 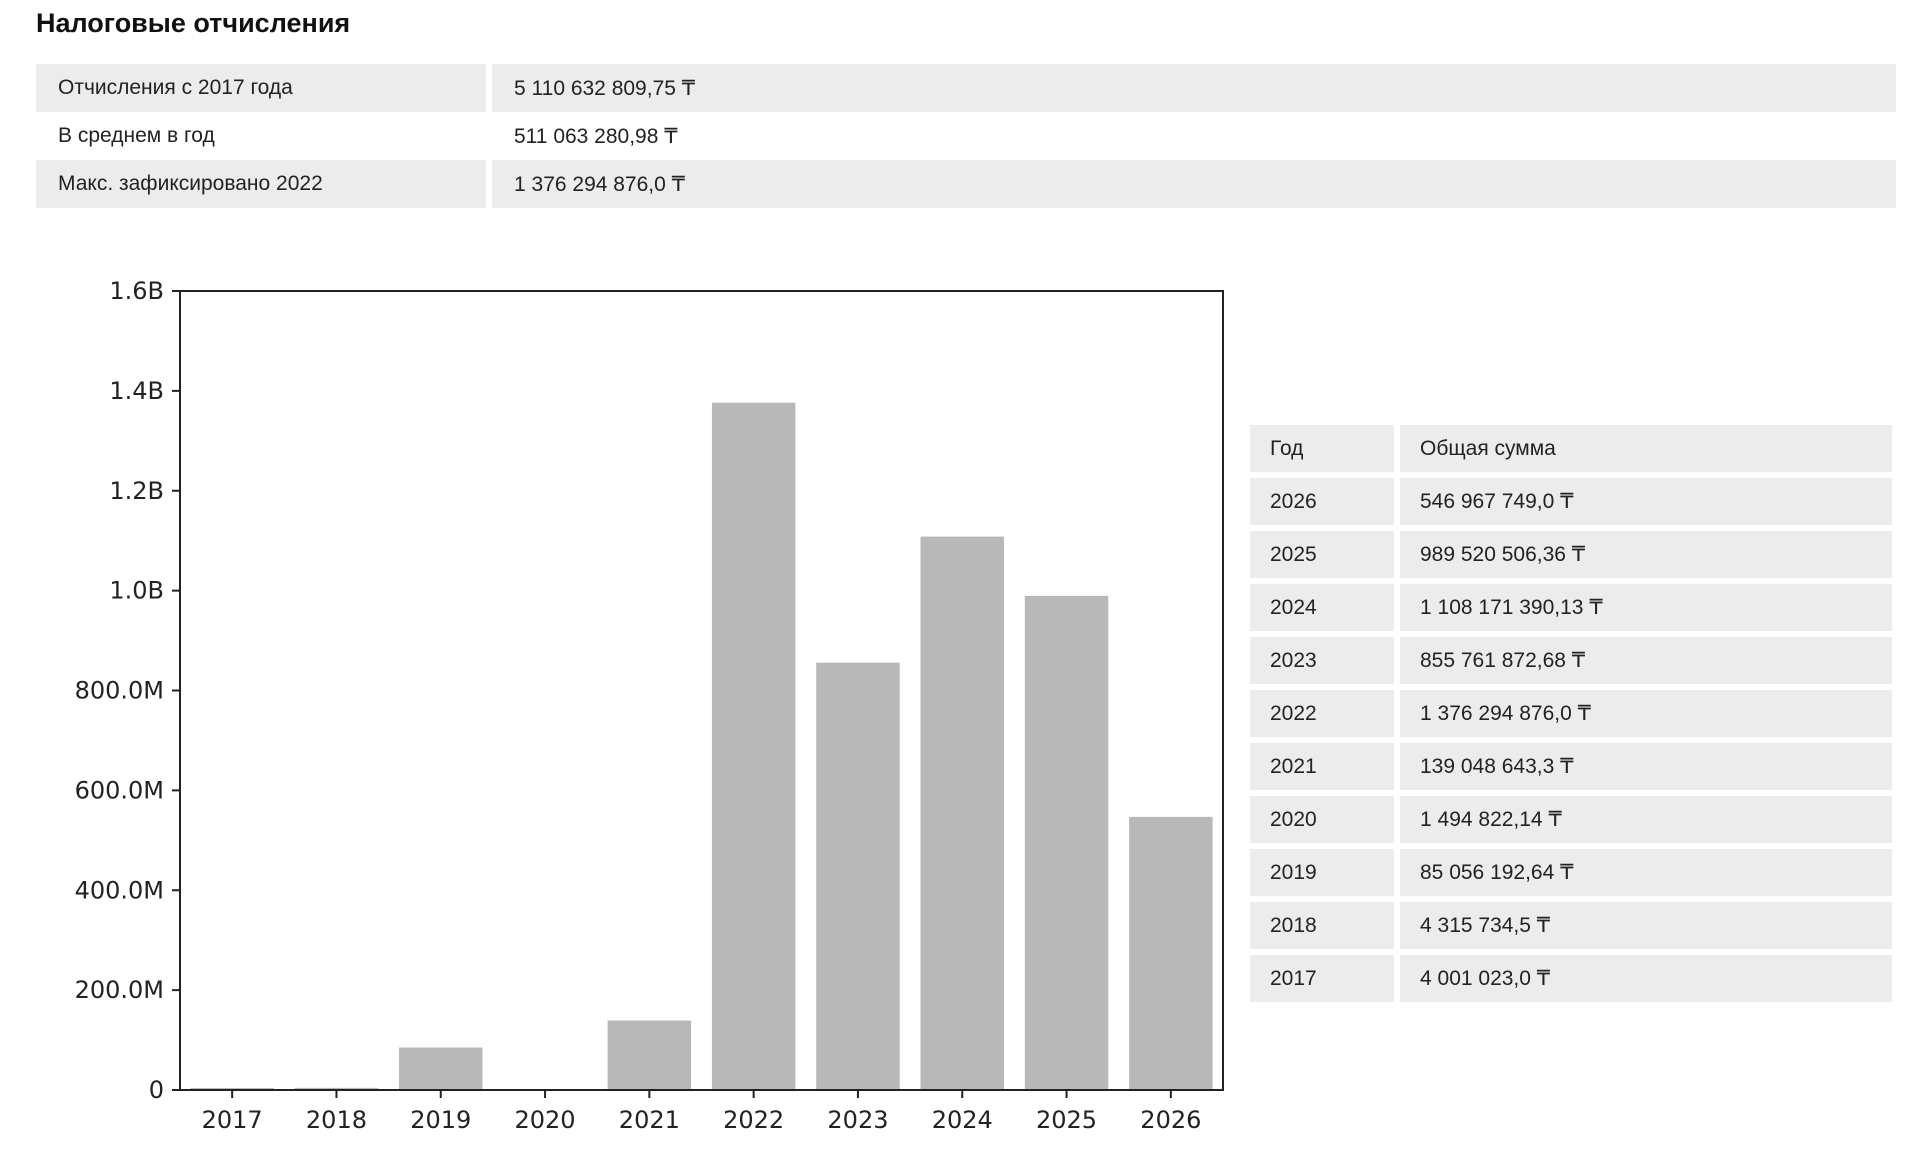 What do you see at coordinates (264, 184) in the screenshot?
I see `summary-label: Макс. зафиксировано 2022` at bounding box center [264, 184].